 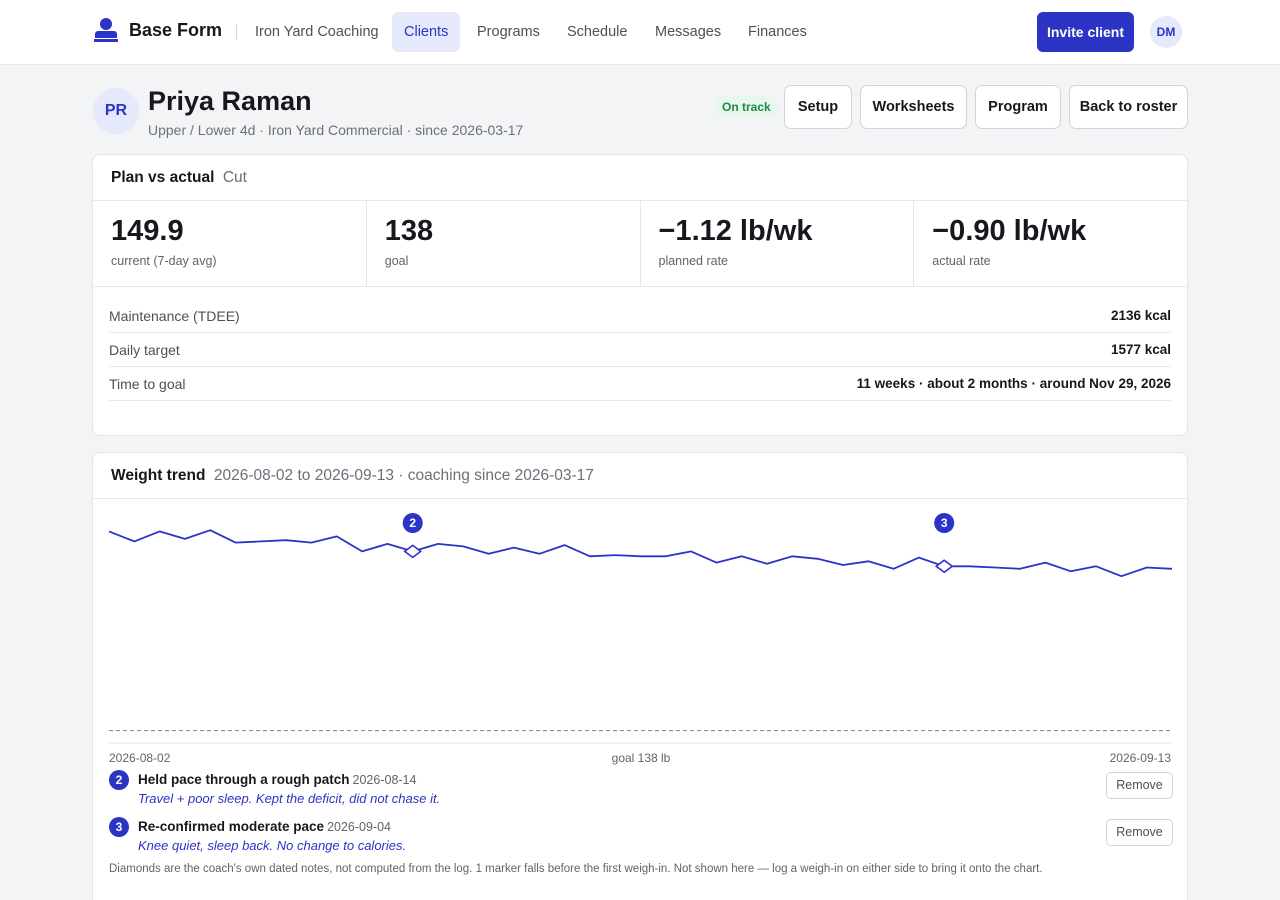 I want to click on stat-value: 138, so click(x=409, y=231).